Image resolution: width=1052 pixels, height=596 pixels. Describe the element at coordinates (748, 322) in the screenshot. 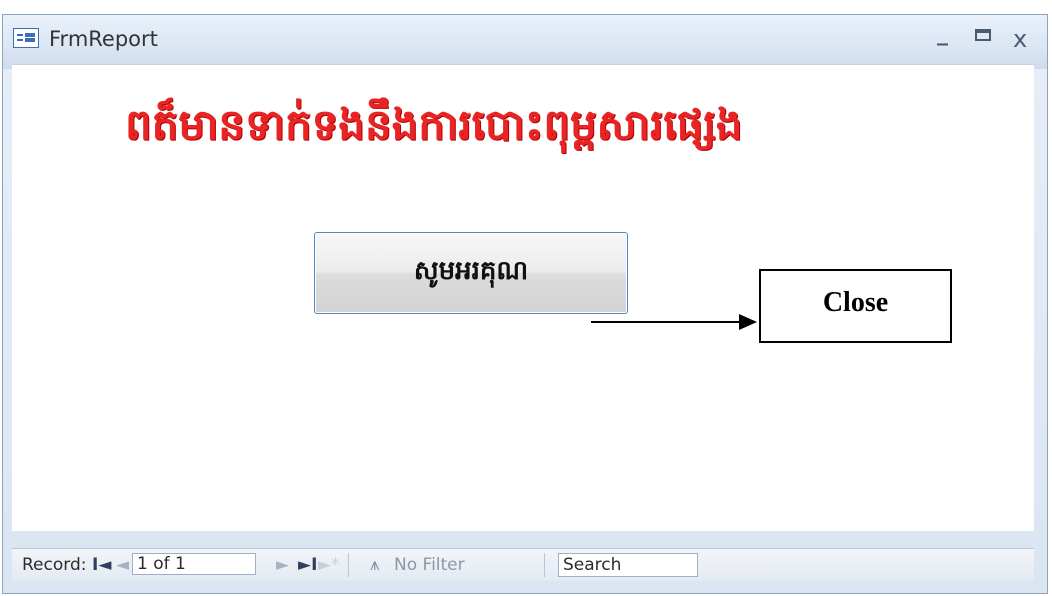

I see `callout-arrow-head` at that location.